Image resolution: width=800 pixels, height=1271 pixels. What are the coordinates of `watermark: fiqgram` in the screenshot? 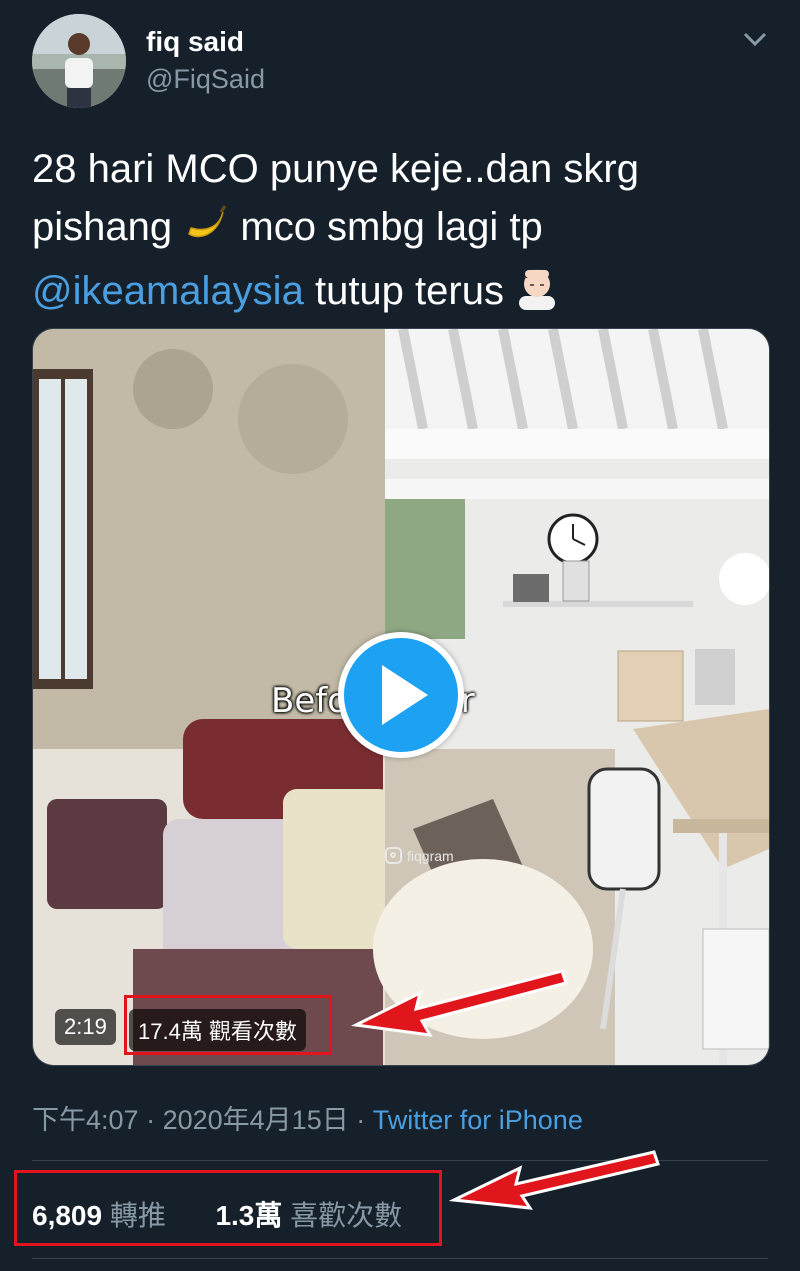 It's located at (419, 855).